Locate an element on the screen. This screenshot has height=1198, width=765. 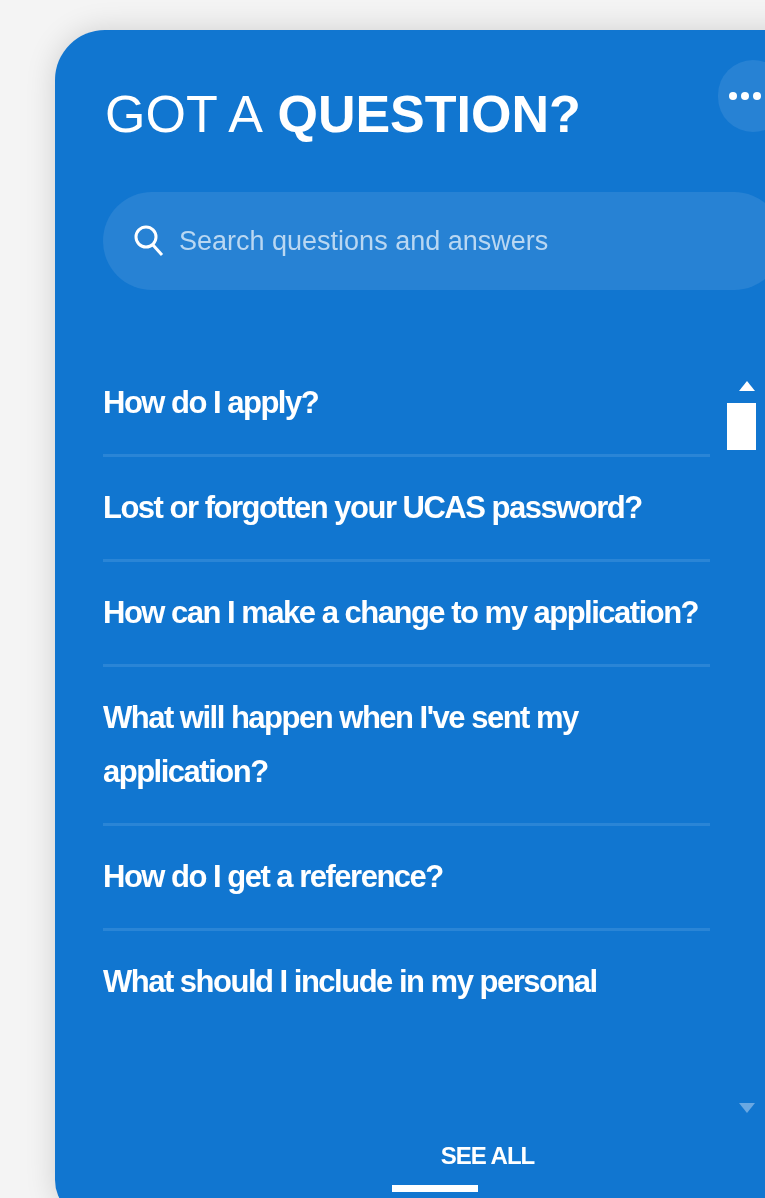
see-all-link: SEE ALL is located at coordinates (487, 1156).